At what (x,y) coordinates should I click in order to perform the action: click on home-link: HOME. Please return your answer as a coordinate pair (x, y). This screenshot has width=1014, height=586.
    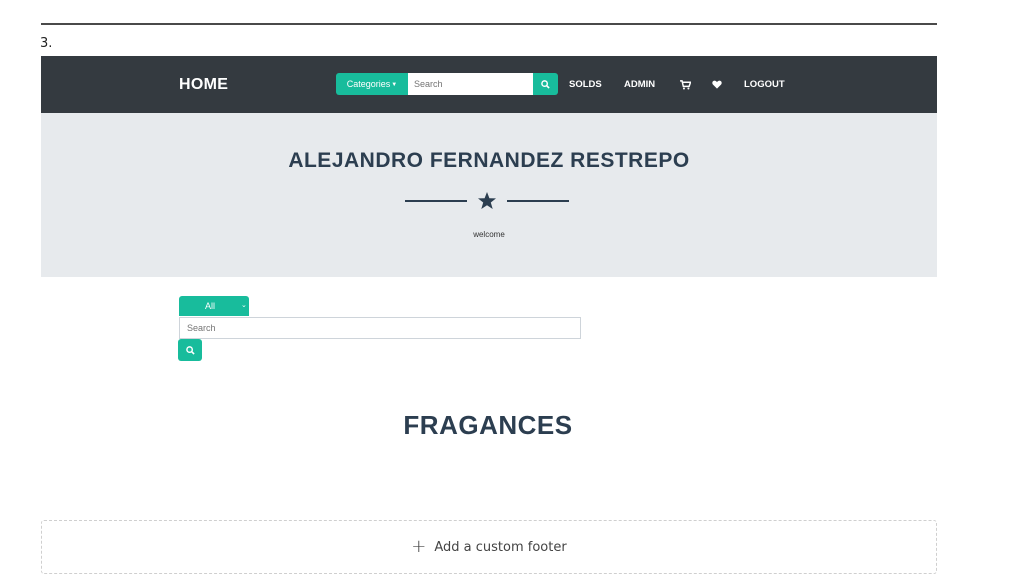
    Looking at the image, I should click on (203, 84).